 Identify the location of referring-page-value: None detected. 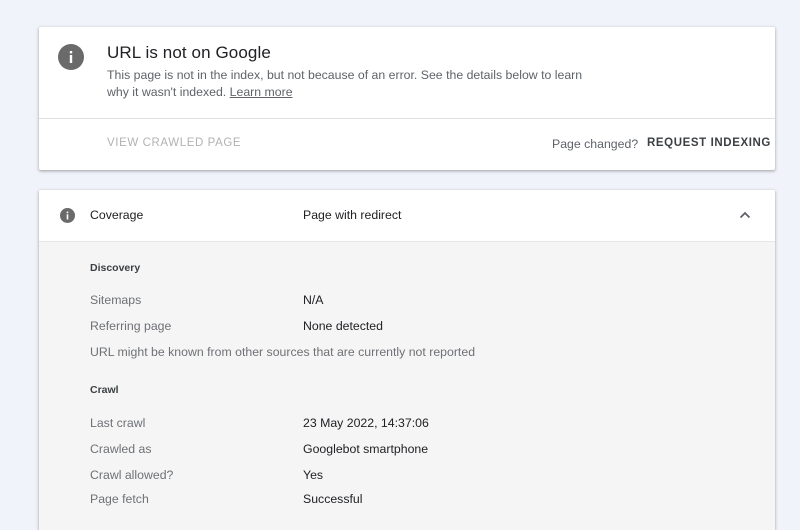
(343, 326).